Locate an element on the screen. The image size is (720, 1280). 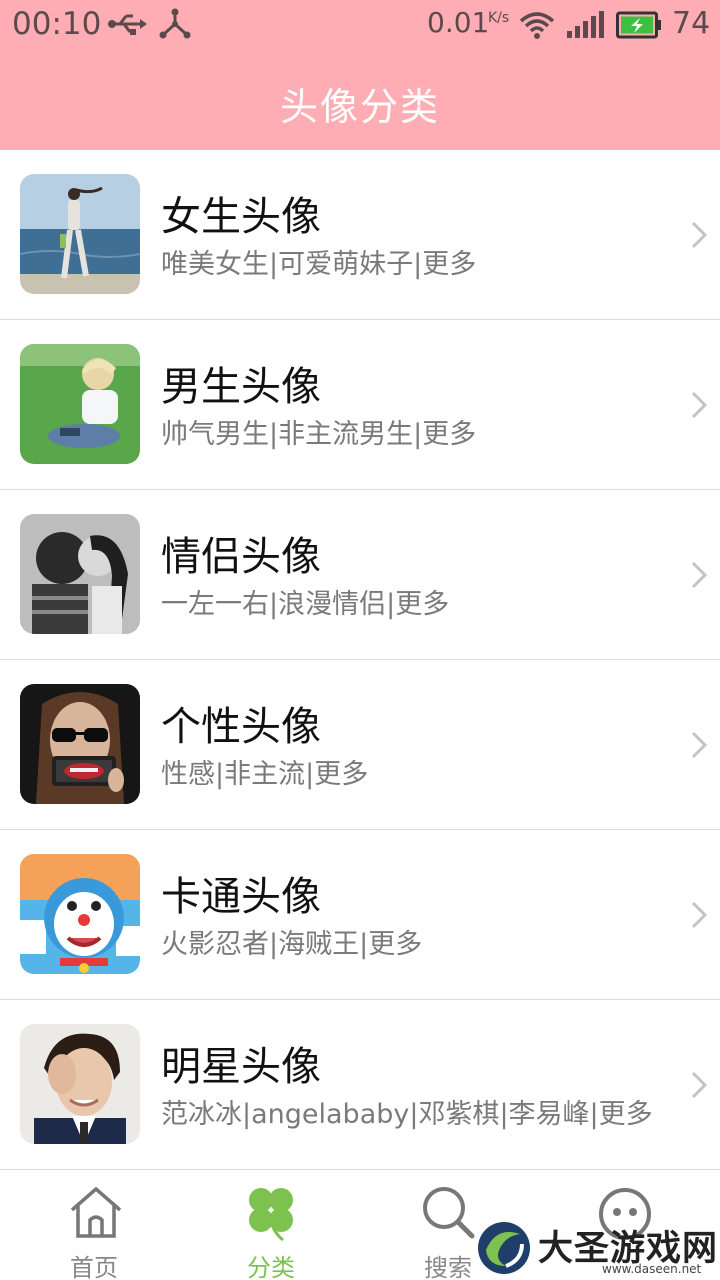
watermark-url: www.daseen.net is located at coordinates (652, 1269).